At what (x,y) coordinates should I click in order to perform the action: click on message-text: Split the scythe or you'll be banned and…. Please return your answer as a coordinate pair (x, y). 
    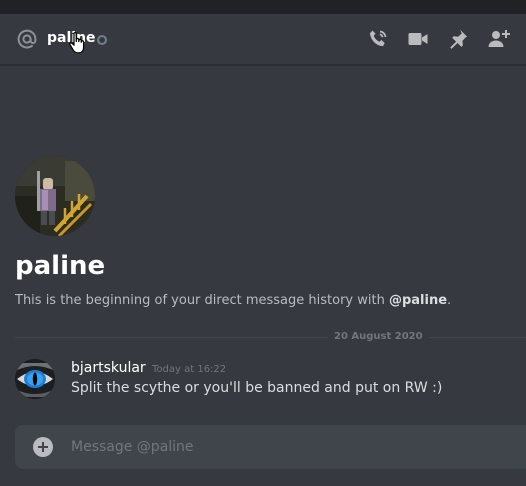
    Looking at the image, I should click on (257, 388).